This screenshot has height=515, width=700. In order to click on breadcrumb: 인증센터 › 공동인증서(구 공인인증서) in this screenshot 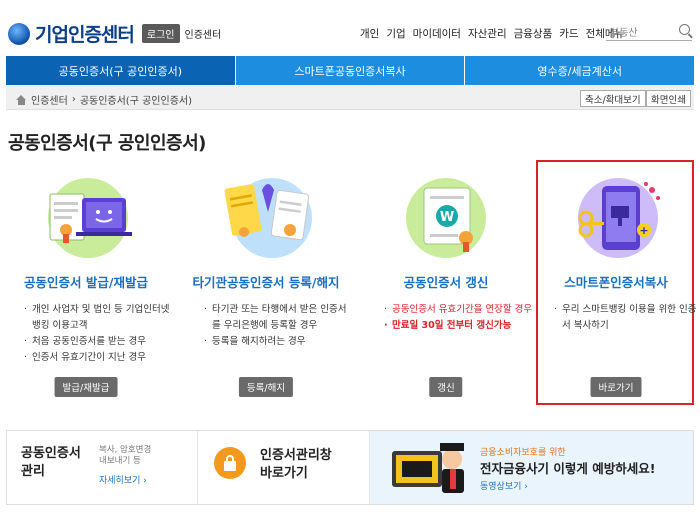, I will do `click(104, 99)`.